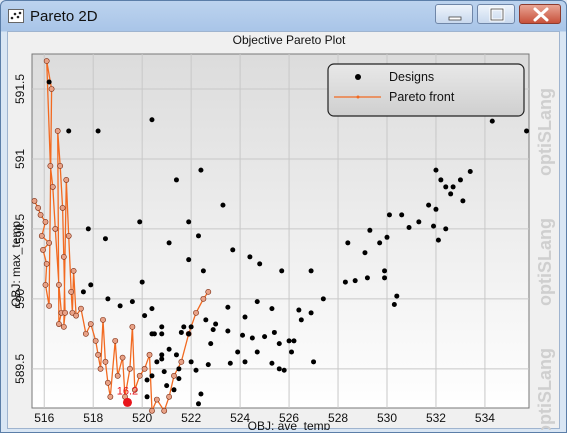  What do you see at coordinates (127, 402) in the screenshot?
I see `selected-point` at bounding box center [127, 402].